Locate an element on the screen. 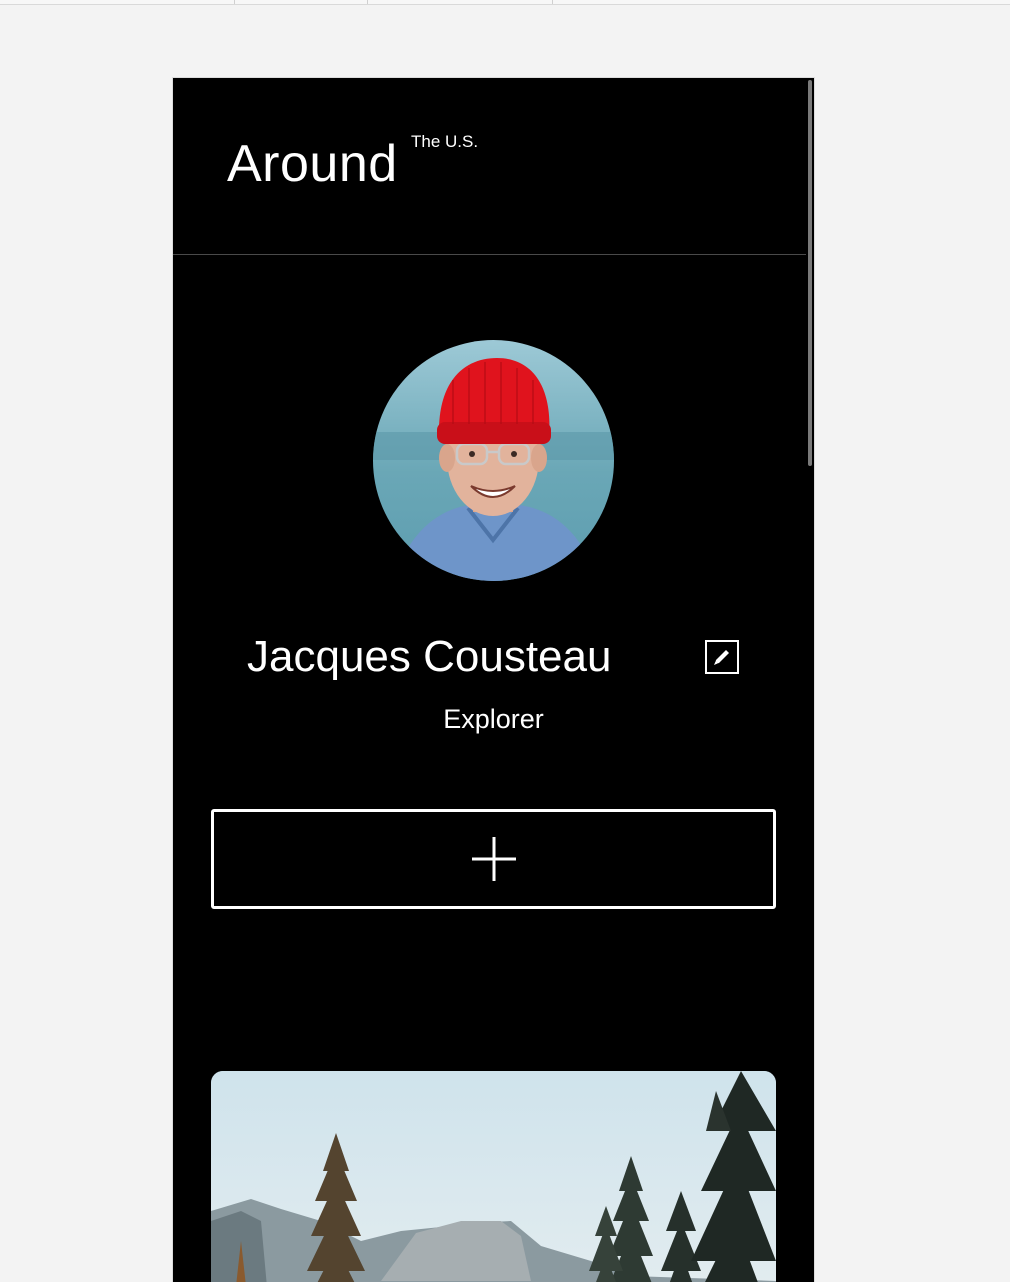  avatar-photo is located at coordinates (493, 460).